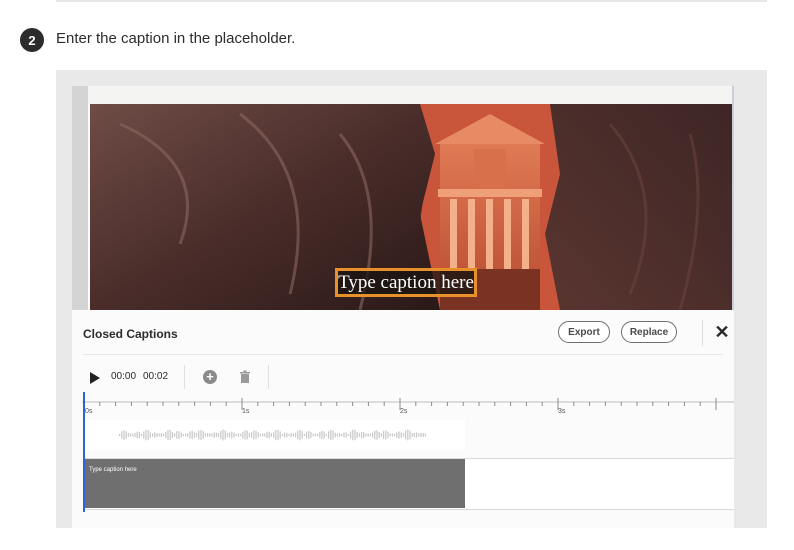  Describe the element at coordinates (722, 332) in the screenshot. I see `close-icon: ✕` at that location.